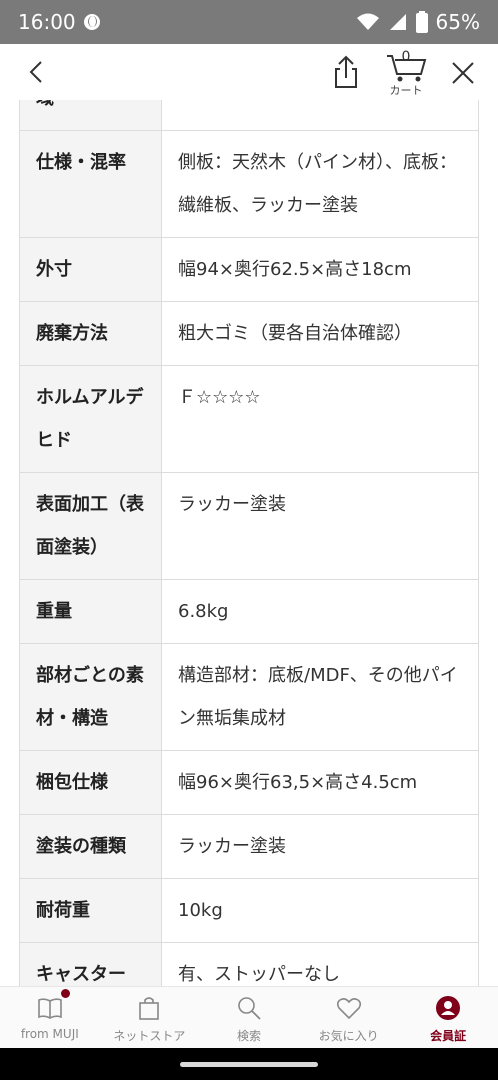  I want to click on tab-net-store: ネットストア, so click(150, 1017).